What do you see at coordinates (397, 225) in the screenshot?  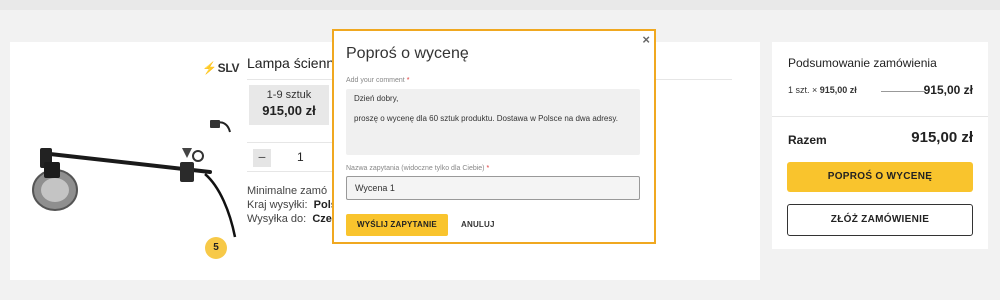 I see `send-request-button: WYŚLIJ ZAPYTANIE` at bounding box center [397, 225].